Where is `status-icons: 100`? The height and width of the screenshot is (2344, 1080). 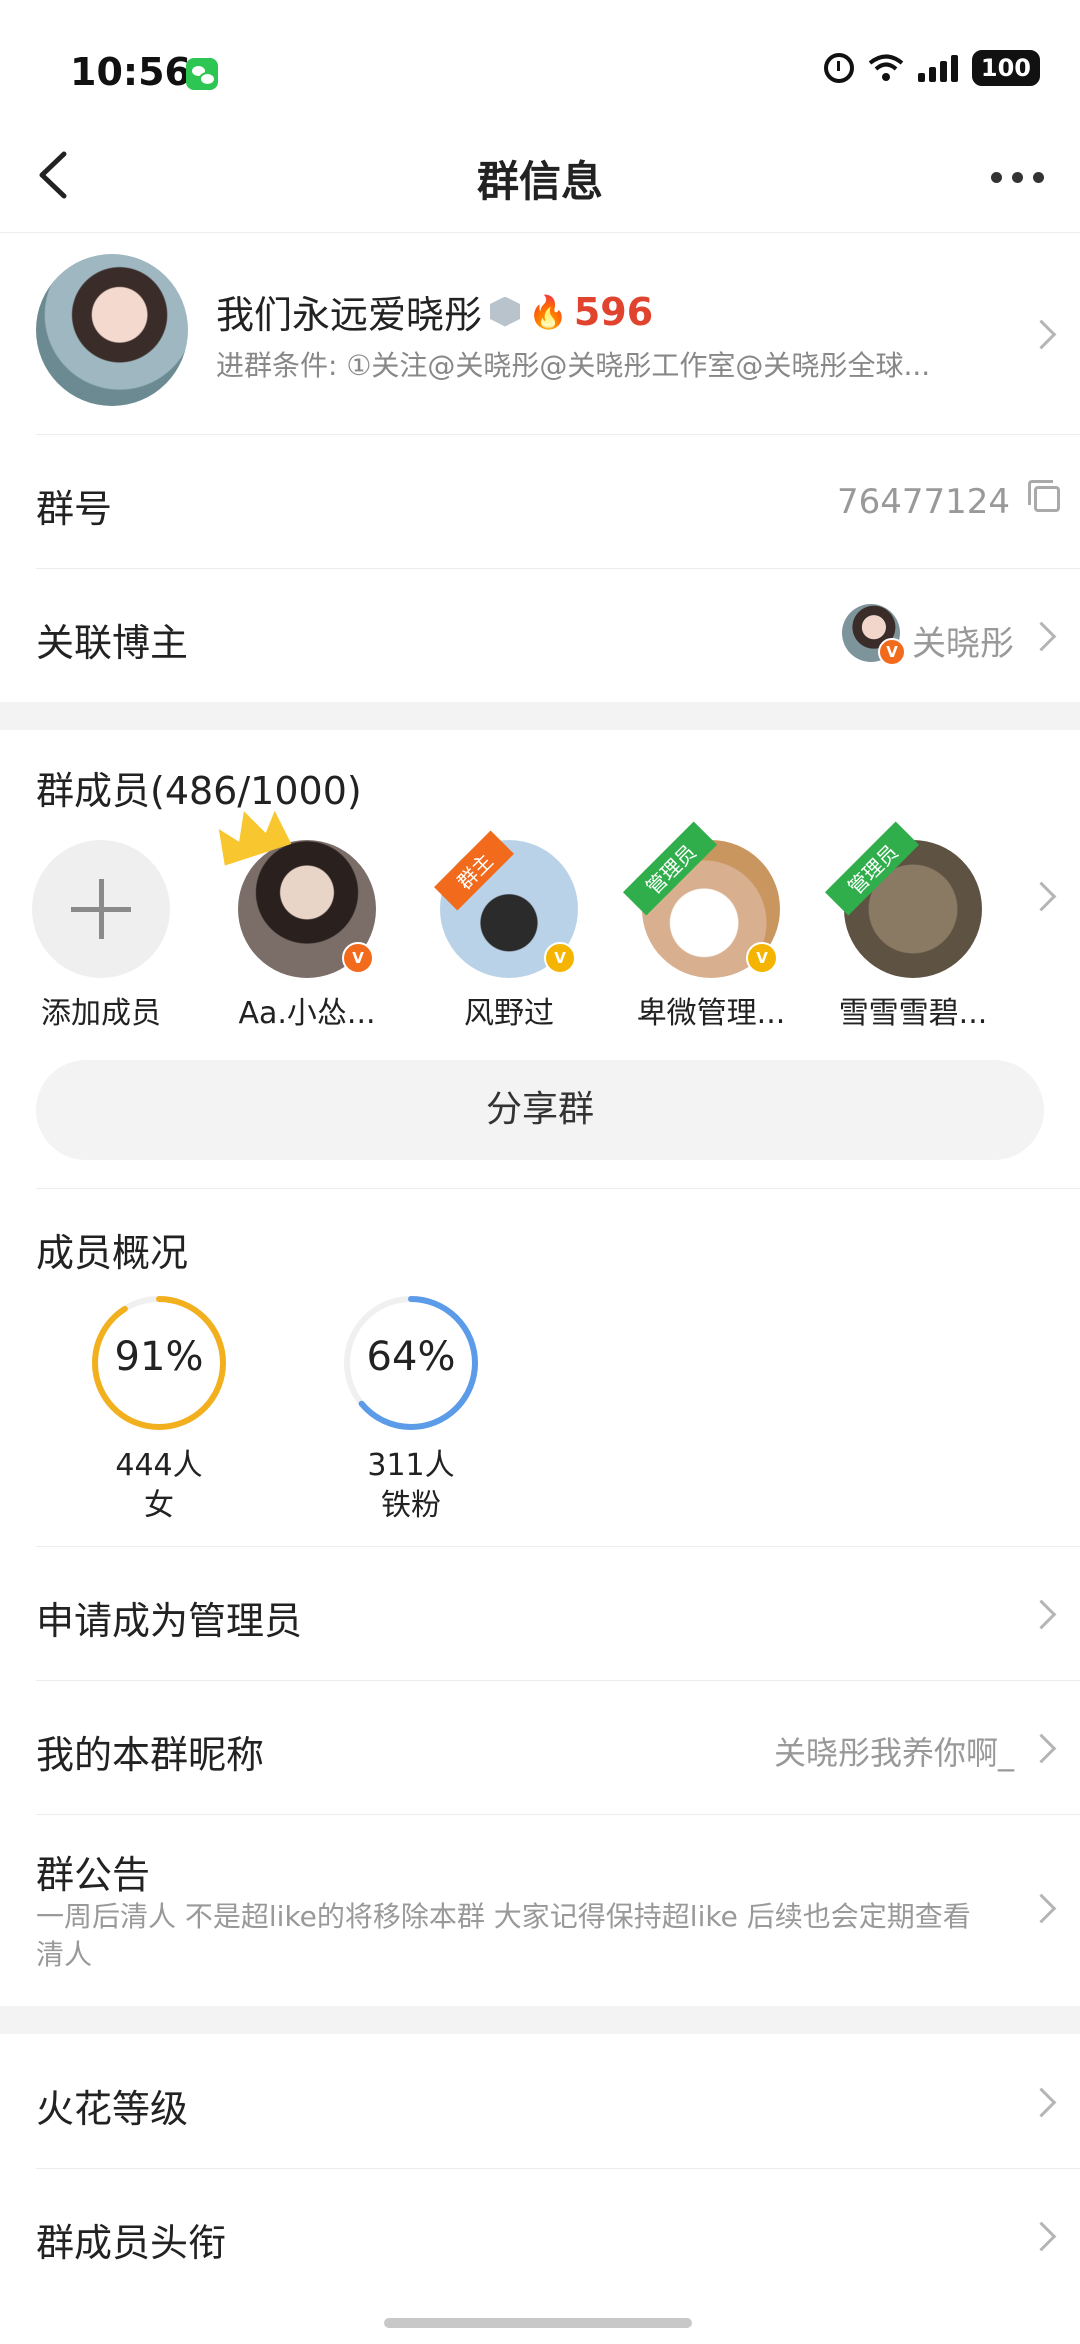
status-icons: 100 is located at coordinates (931, 68).